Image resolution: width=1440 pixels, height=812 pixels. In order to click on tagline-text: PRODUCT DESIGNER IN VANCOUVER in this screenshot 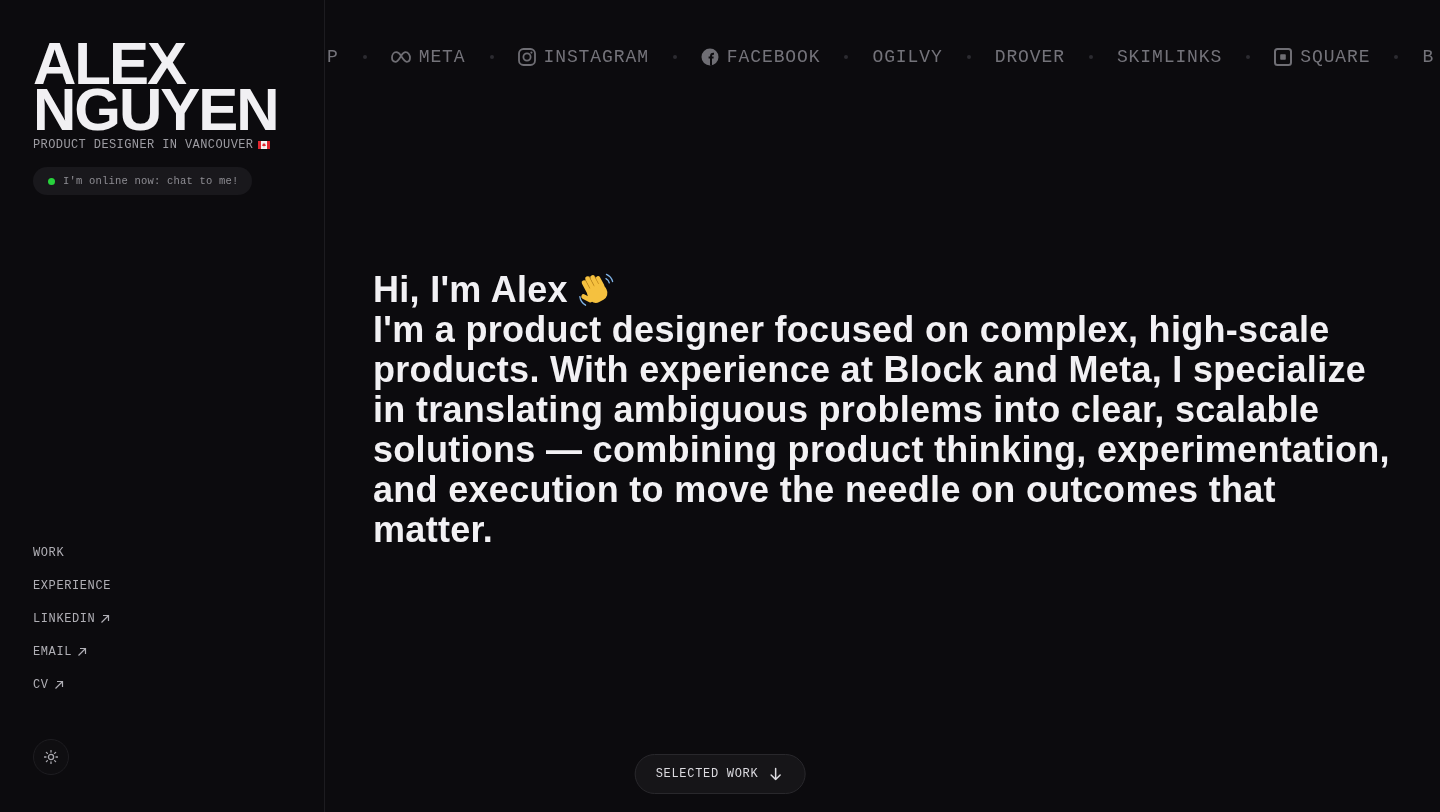, I will do `click(143, 145)`.